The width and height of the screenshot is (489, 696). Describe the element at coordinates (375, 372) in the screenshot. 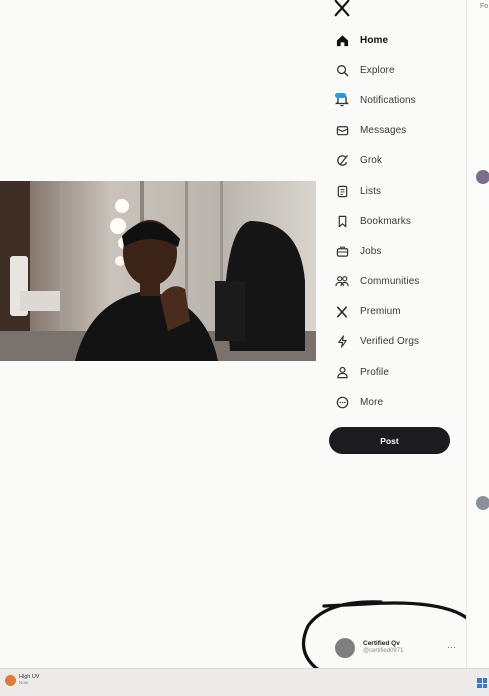

I see `sidebar-item-label: Profile` at that location.